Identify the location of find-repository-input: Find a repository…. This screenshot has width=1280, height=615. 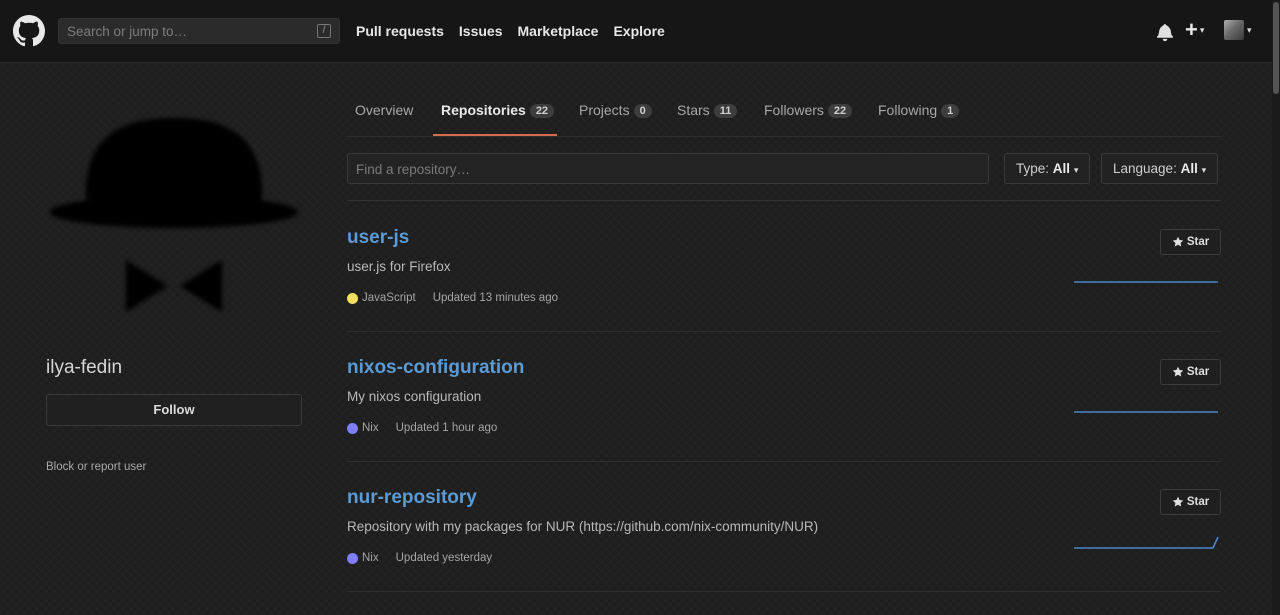
(668, 168).